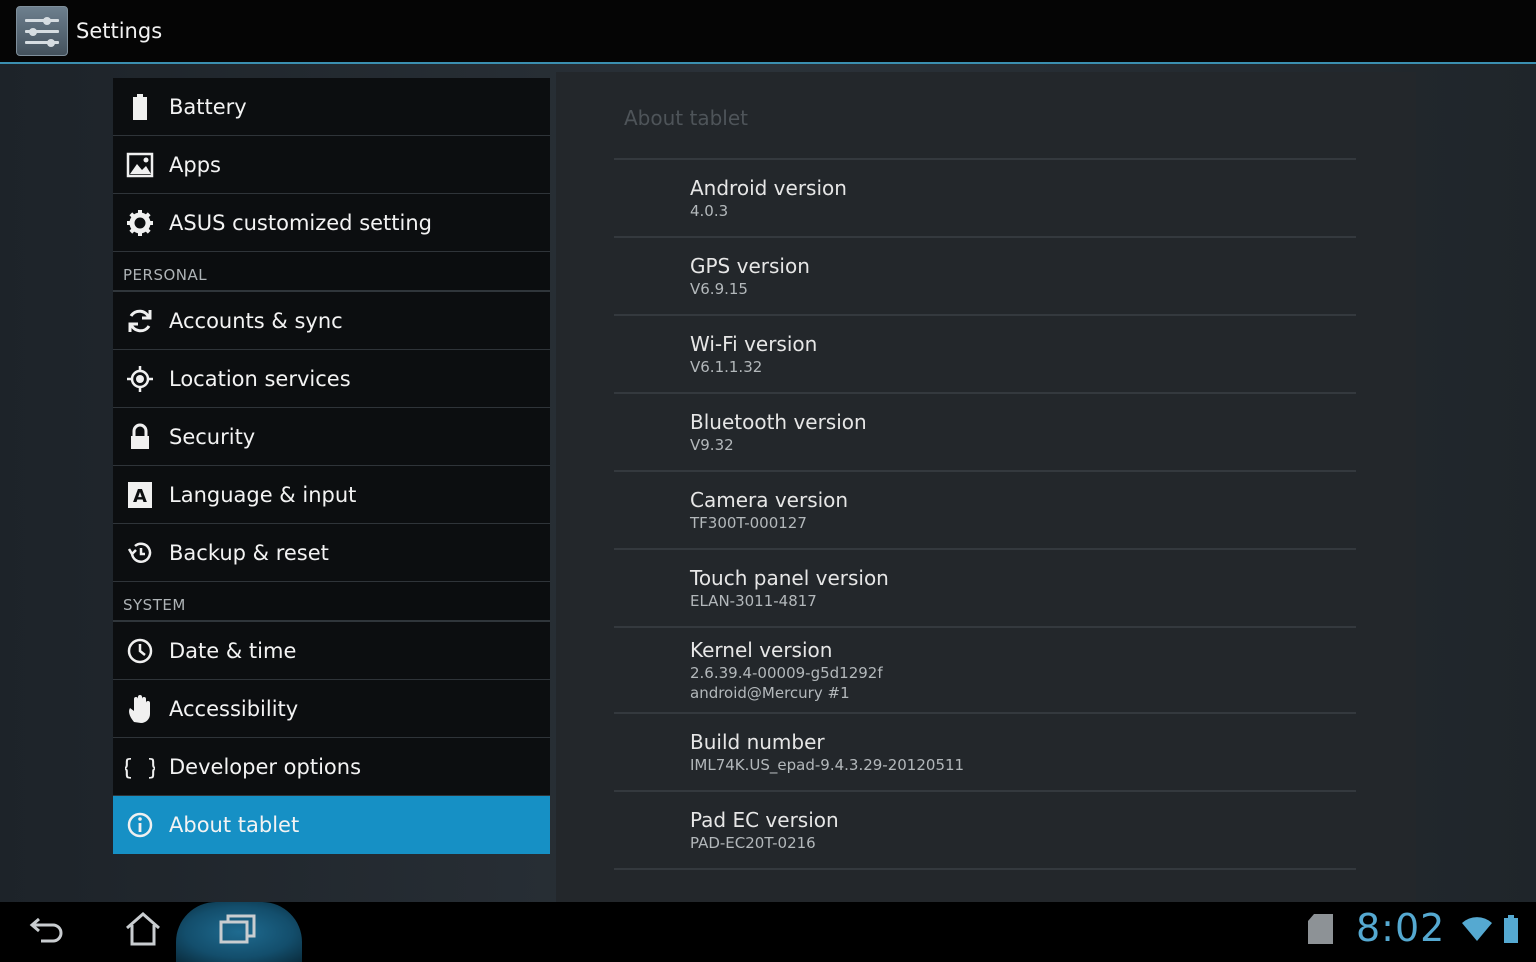  Describe the element at coordinates (768, 188) in the screenshot. I see `about-item-title: Android version` at that location.